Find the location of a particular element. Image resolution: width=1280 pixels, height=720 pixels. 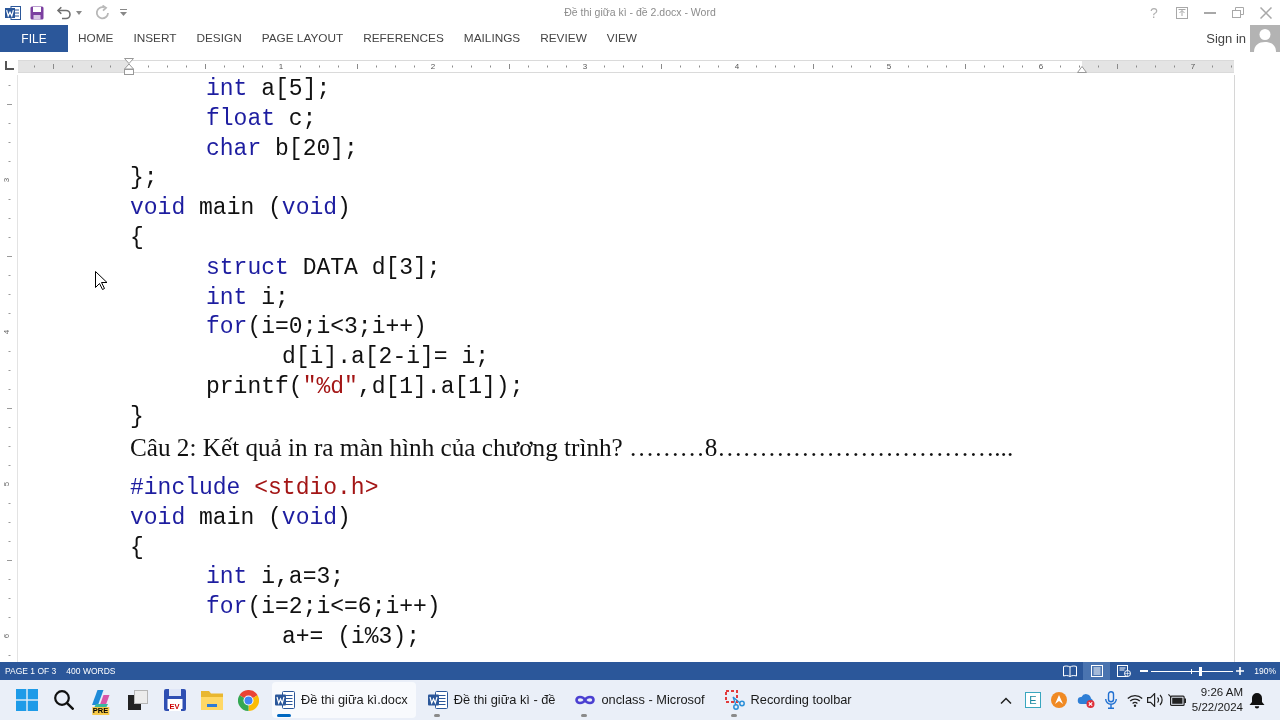

minus-icon is located at coordinates (1144, 671).